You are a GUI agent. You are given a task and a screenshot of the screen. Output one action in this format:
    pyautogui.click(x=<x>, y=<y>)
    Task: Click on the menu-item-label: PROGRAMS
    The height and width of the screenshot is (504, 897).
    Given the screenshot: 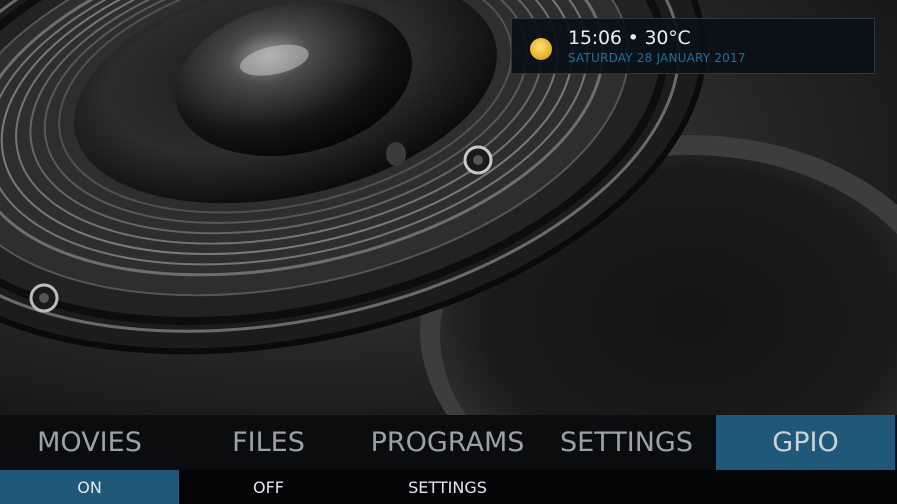 What is the action you would take?
    pyautogui.click(x=447, y=442)
    